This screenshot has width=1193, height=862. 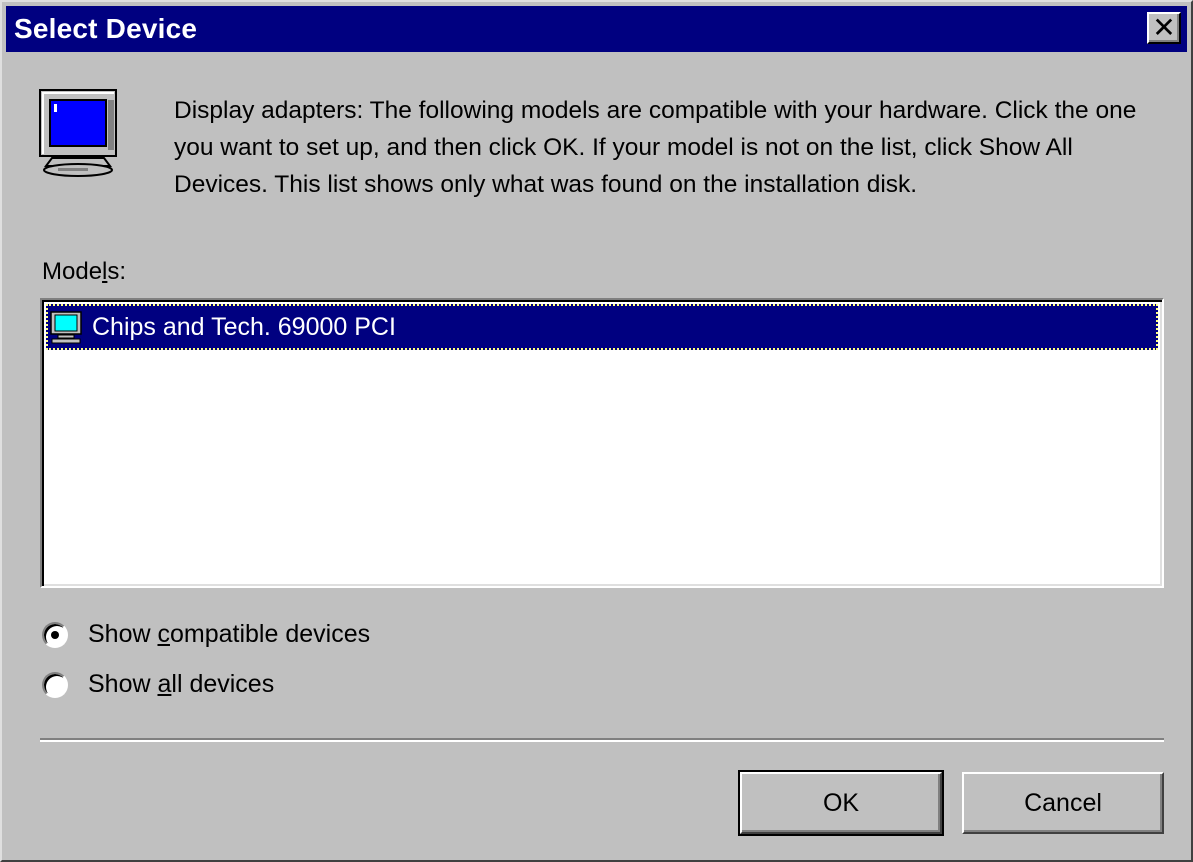 What do you see at coordinates (181, 684) in the screenshot?
I see `radio-label-all: Show all devices` at bounding box center [181, 684].